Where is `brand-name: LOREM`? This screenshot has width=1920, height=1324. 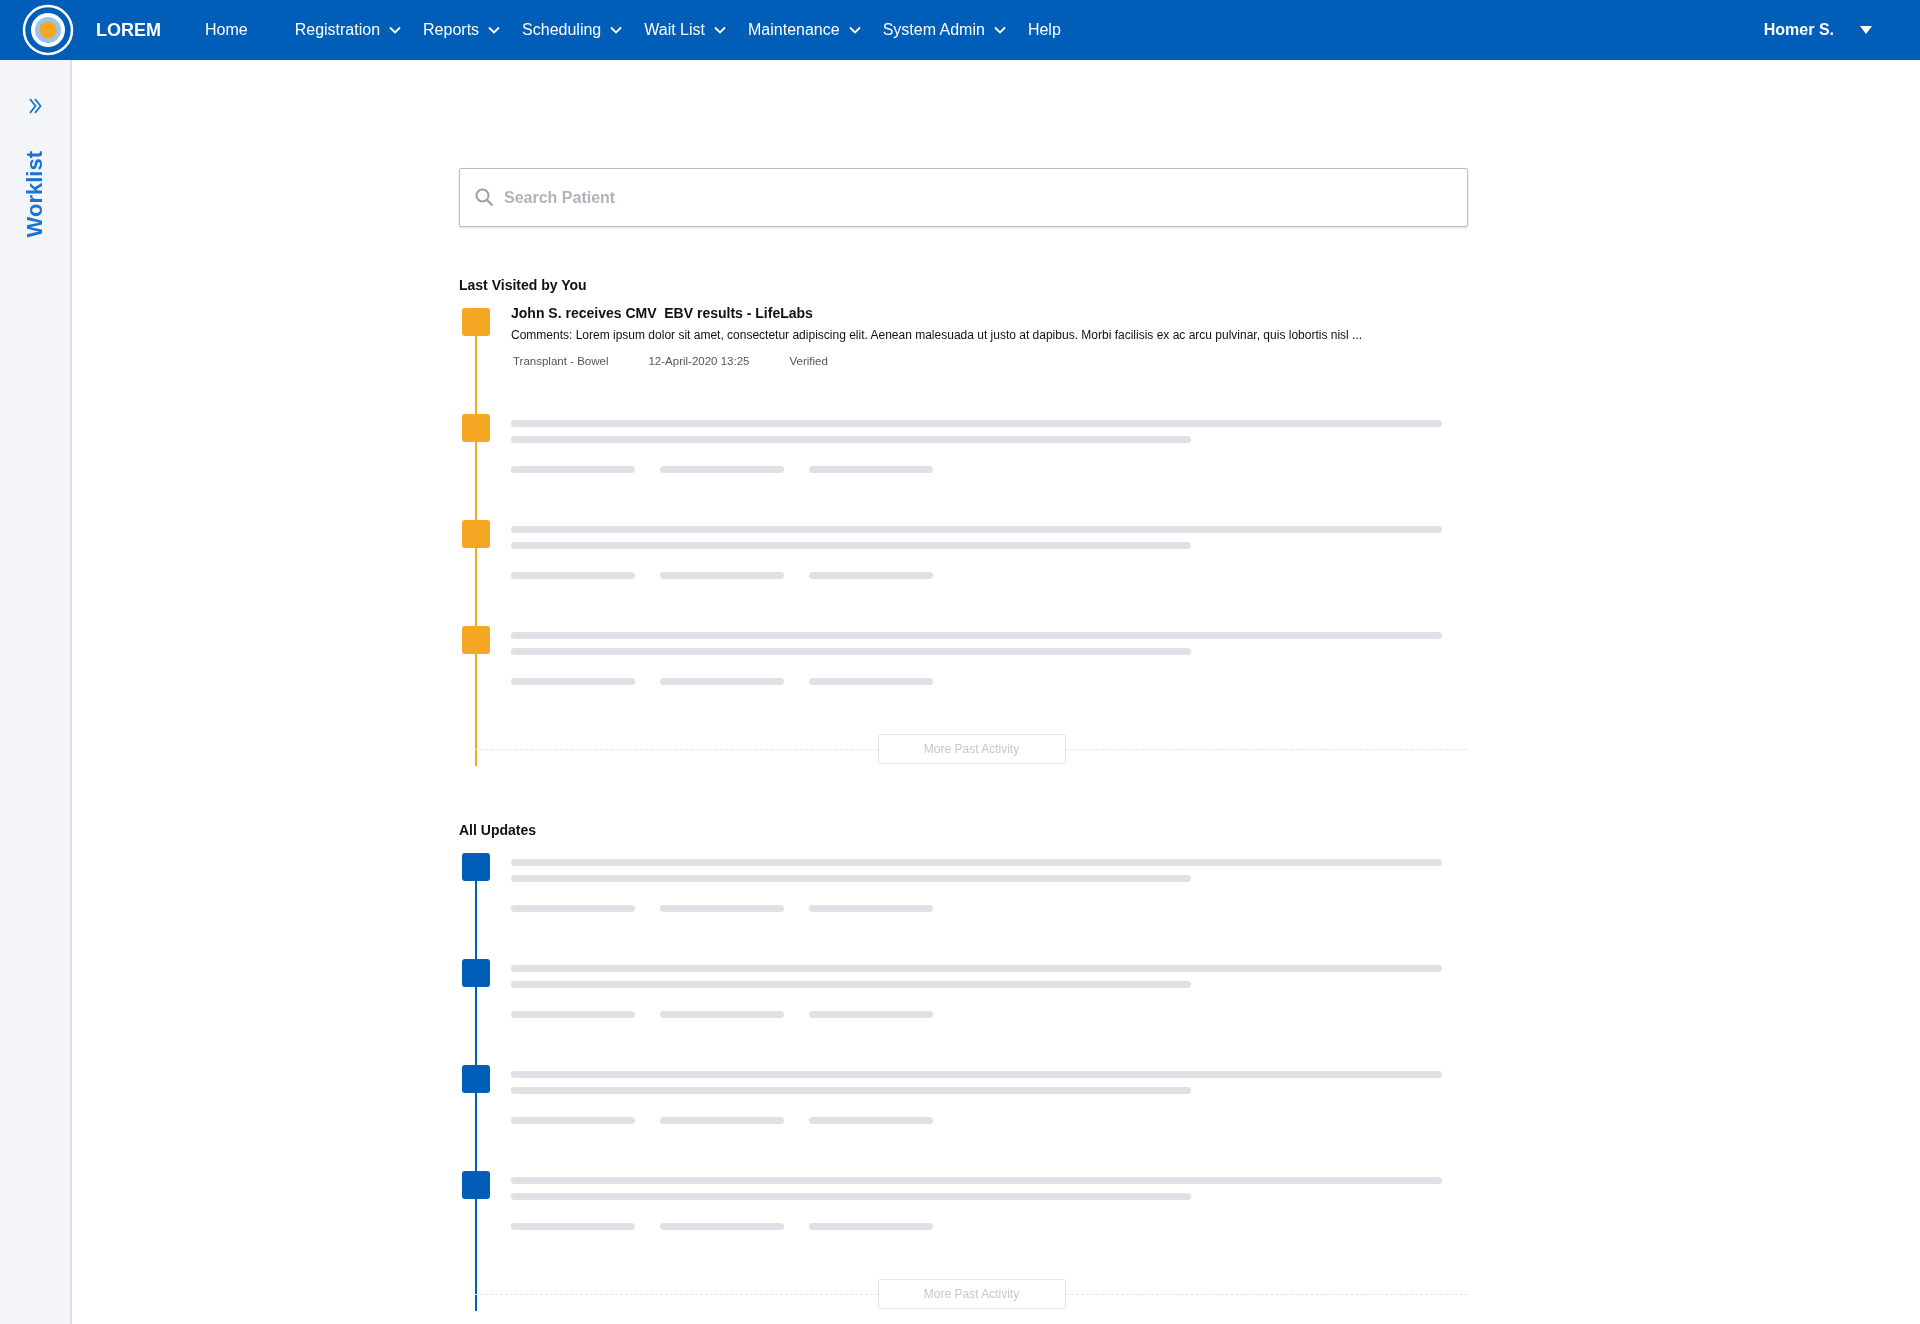
brand-name: LOREM is located at coordinates (128, 30).